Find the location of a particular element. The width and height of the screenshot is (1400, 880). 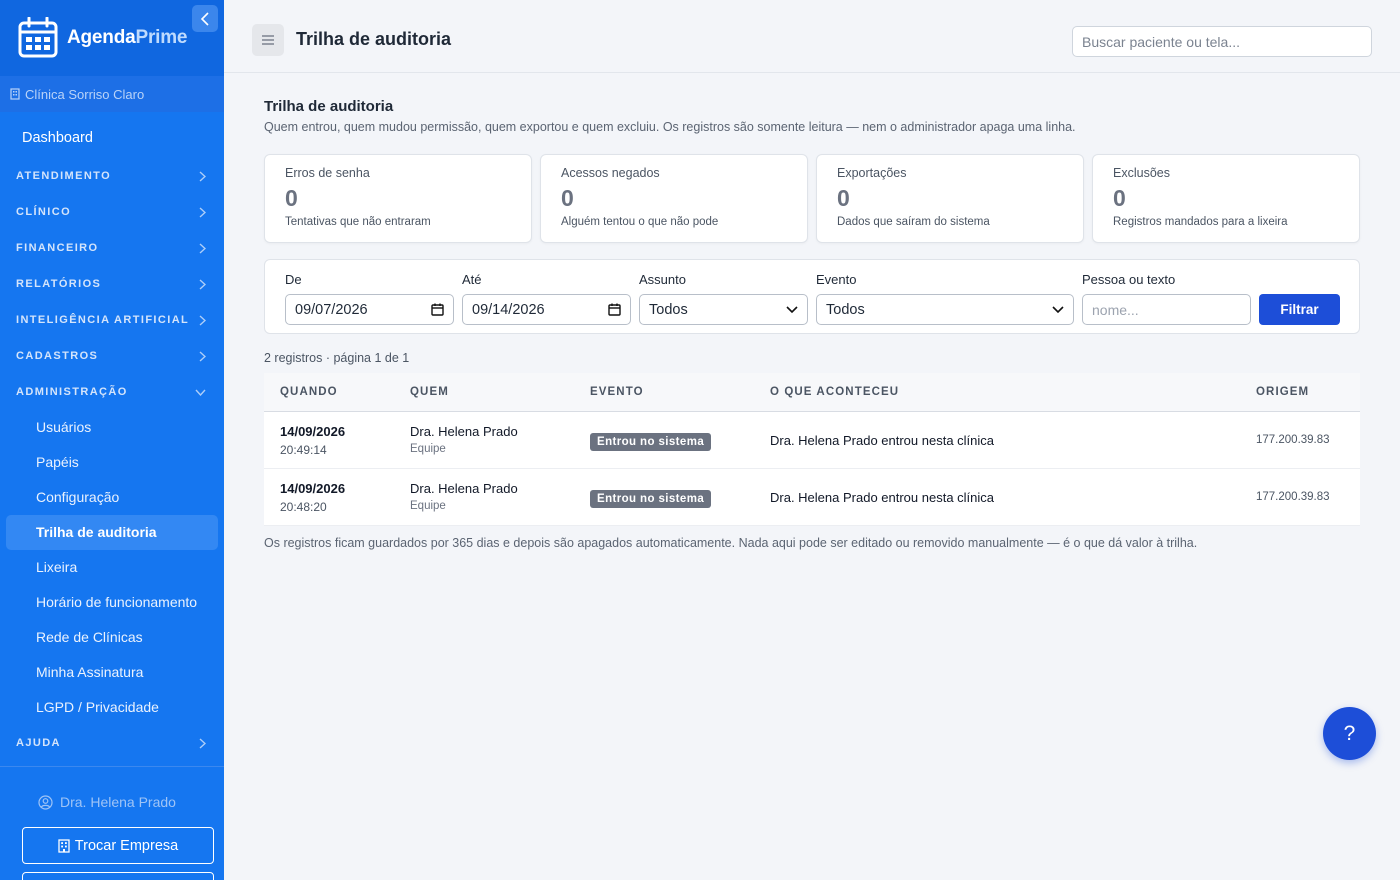

brand-name: AgendaPrime is located at coordinates (127, 38).